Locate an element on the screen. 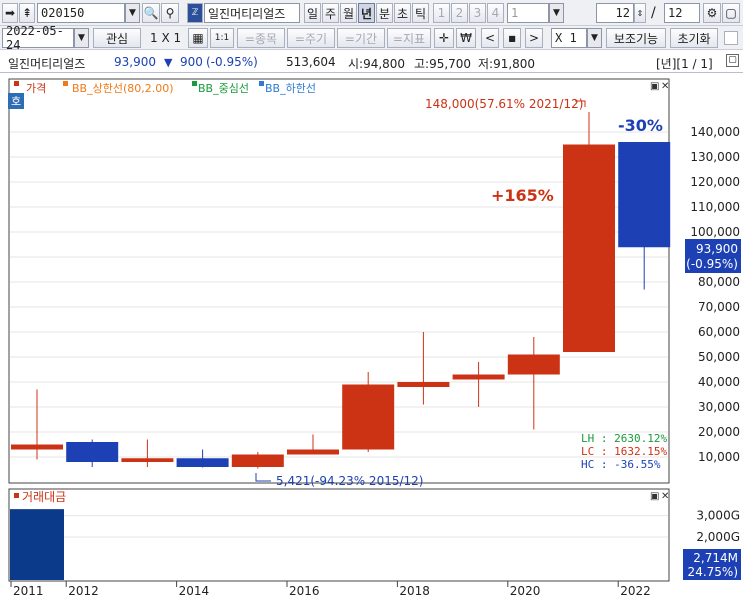 This screenshot has width=743, height=603. tab-period-year: 년 is located at coordinates (366, 13).